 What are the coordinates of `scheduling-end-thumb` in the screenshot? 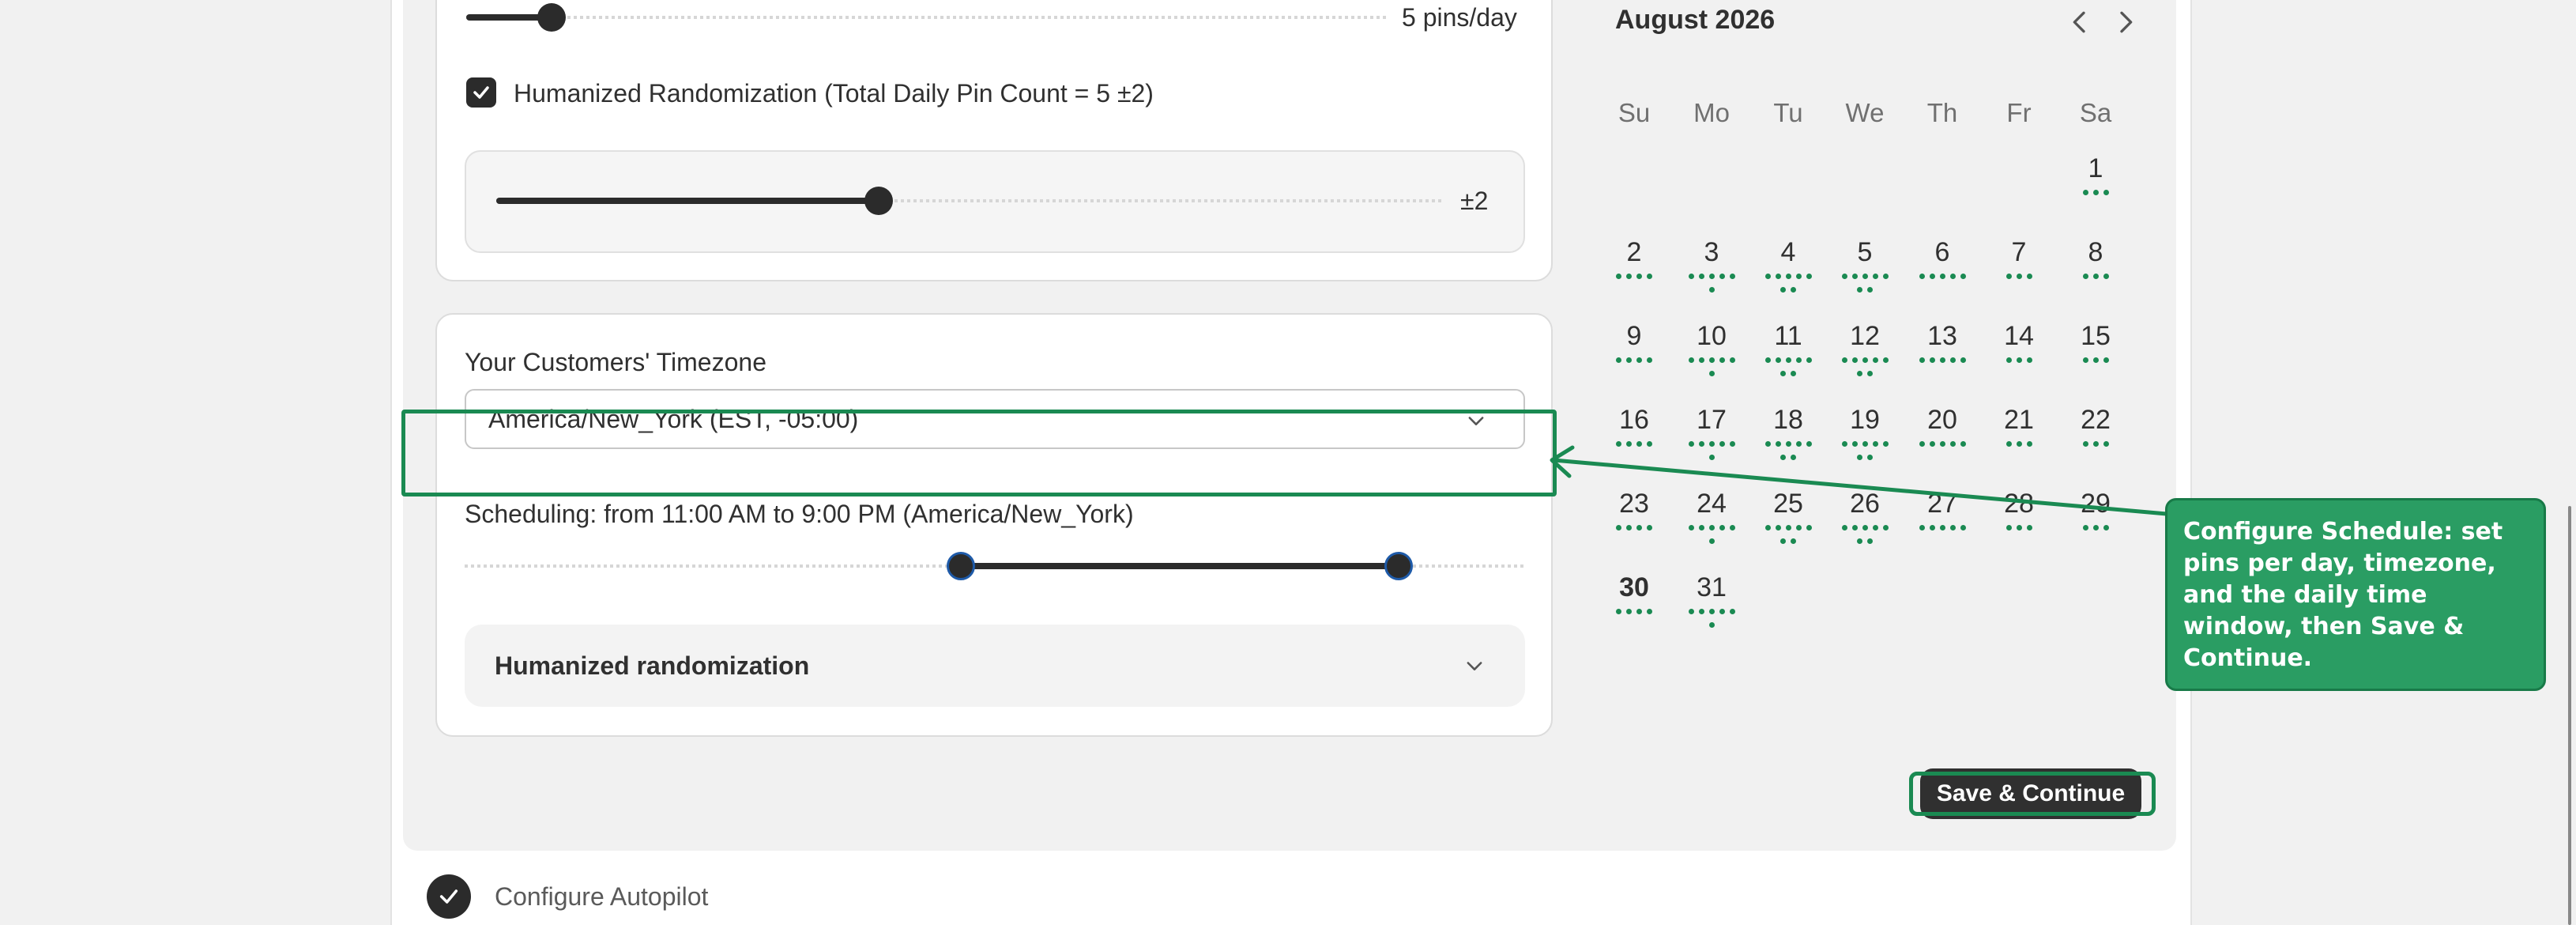 It's located at (1398, 566).